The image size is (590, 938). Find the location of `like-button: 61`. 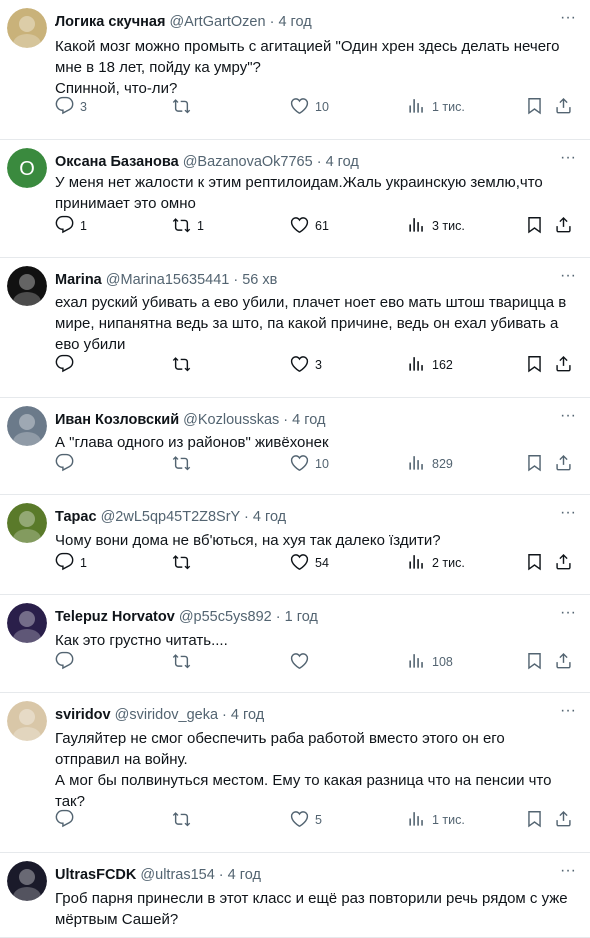

like-button: 61 is located at coordinates (309, 226).